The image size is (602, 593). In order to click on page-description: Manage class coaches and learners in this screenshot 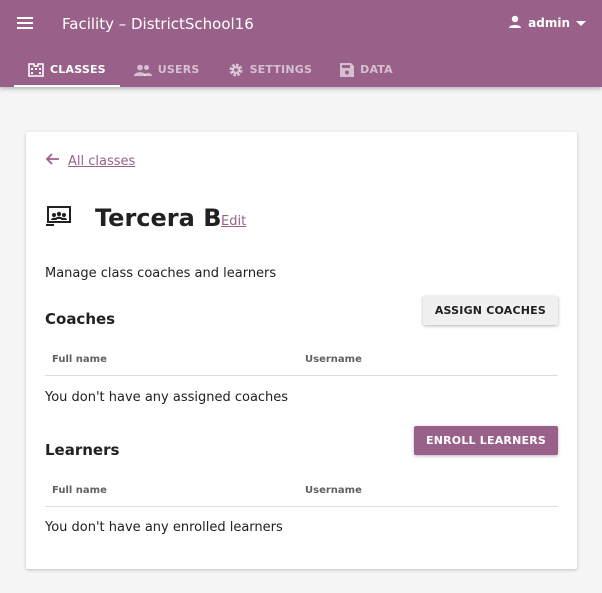, I will do `click(161, 273)`.